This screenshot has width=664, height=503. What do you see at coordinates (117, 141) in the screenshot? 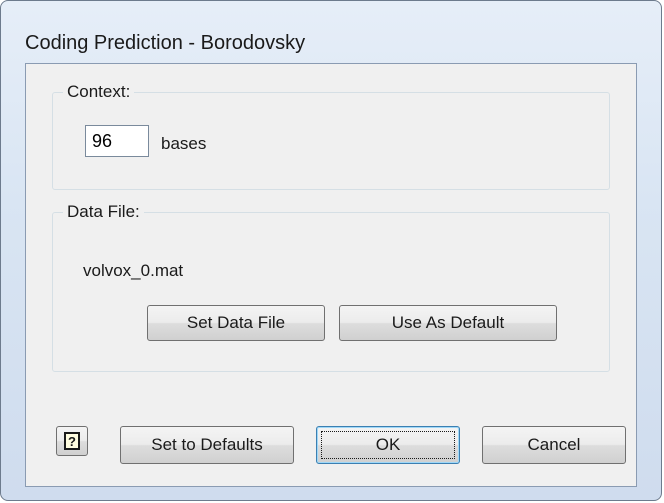
I see `context-bases-input` at bounding box center [117, 141].